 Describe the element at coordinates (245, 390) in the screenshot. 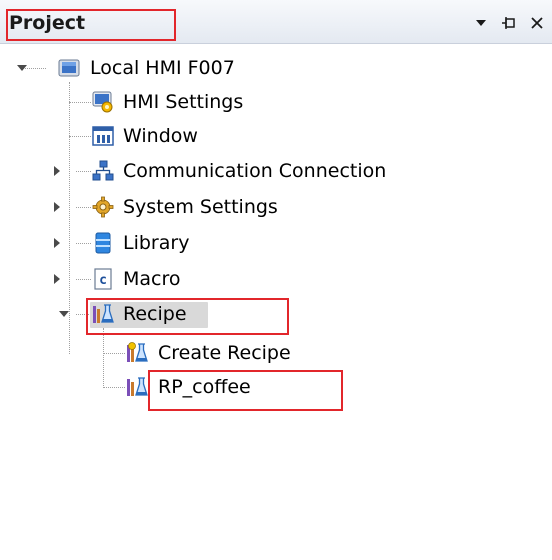

I see `rp-coffee-highlight-box` at that location.